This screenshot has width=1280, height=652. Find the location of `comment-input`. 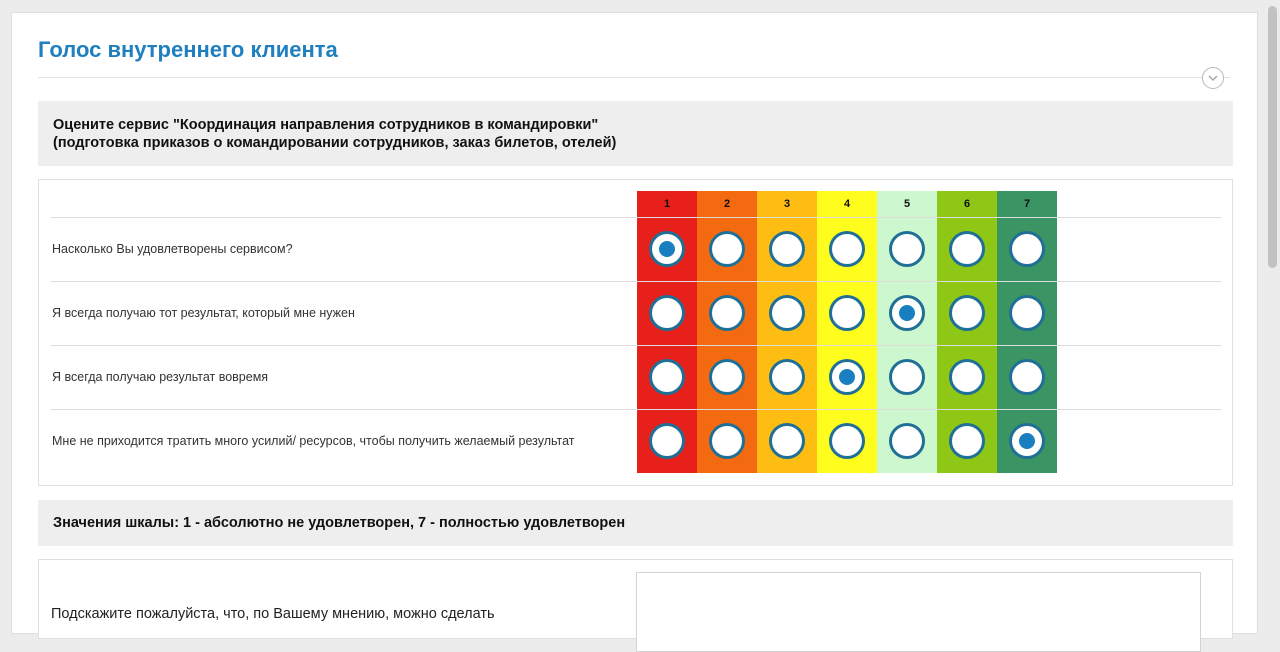

comment-input is located at coordinates (918, 612).